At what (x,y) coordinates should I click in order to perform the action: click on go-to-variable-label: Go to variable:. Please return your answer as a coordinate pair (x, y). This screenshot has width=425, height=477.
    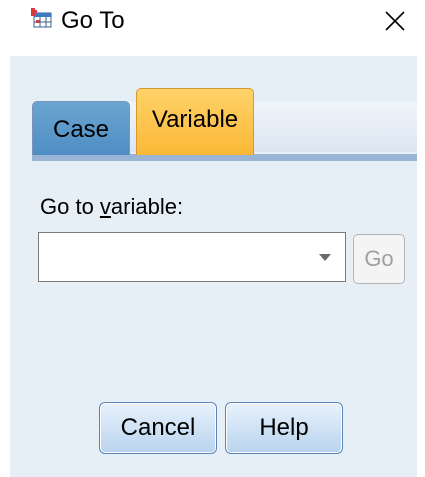
    Looking at the image, I should click on (111, 207).